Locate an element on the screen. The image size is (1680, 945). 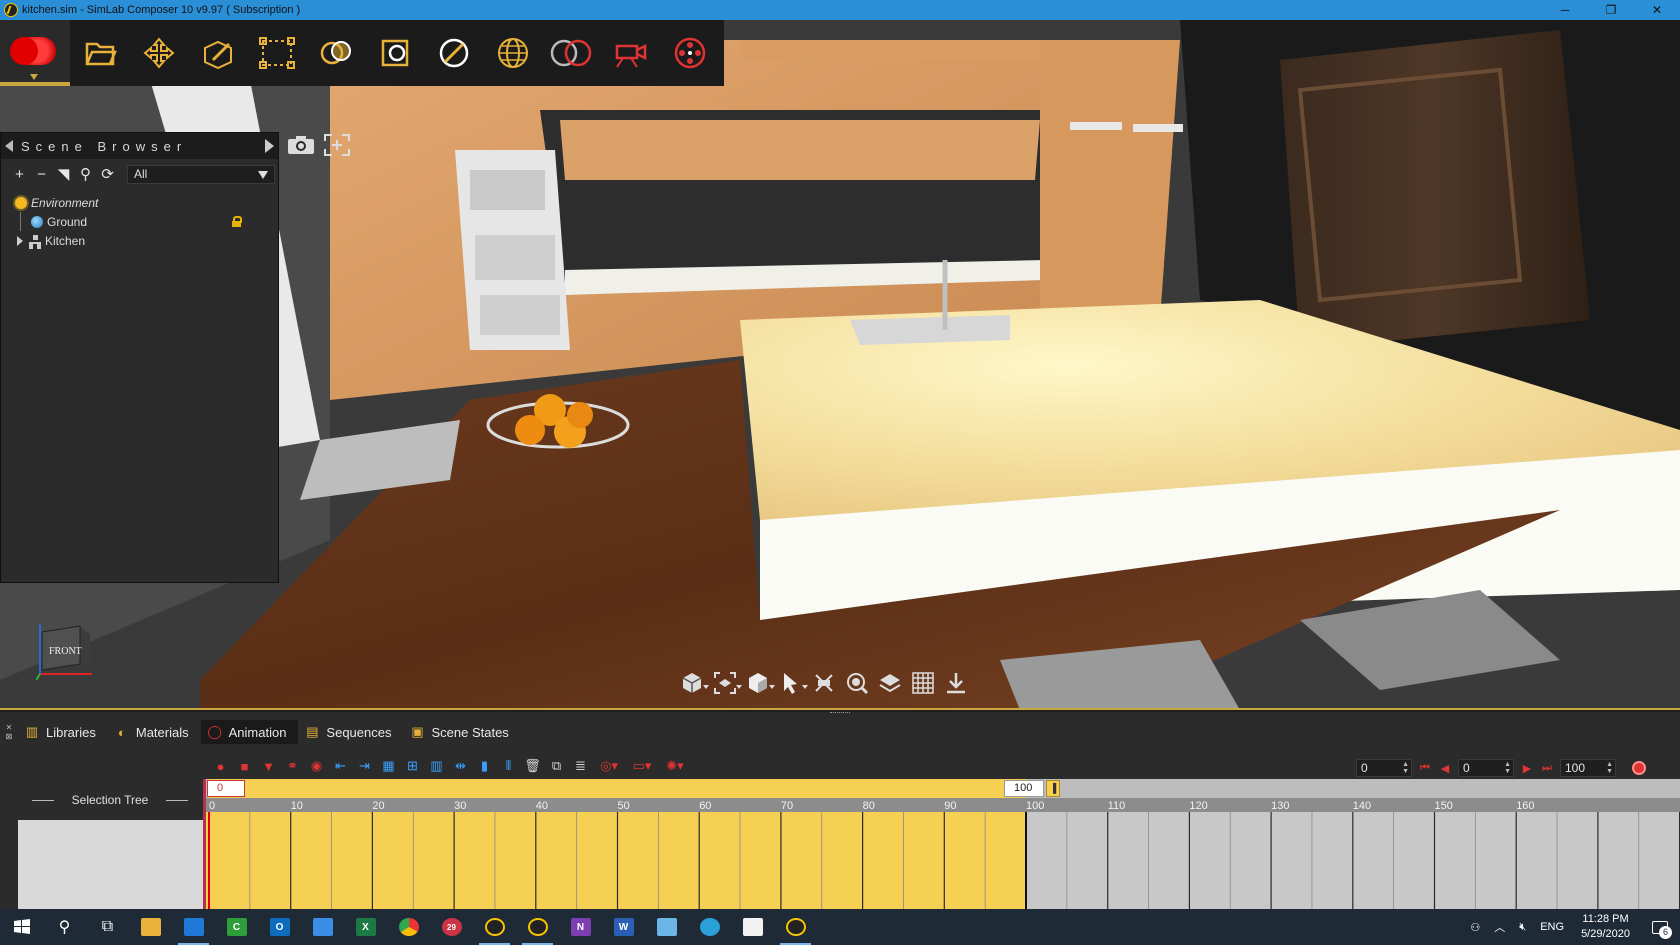
film-reel-button is located at coordinates (689, 53).